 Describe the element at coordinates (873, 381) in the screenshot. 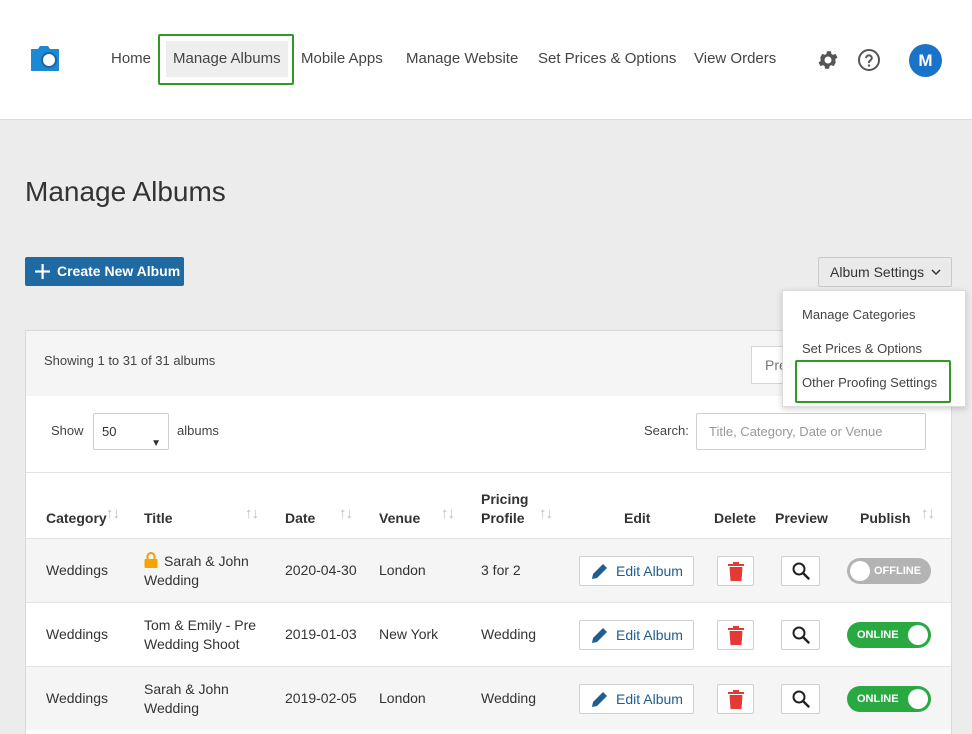

I see `menu-highlight-box` at that location.